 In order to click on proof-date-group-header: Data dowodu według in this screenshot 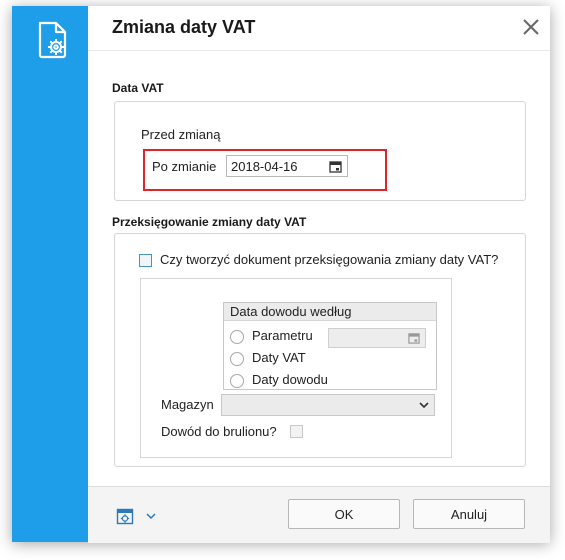, I will do `click(330, 312)`.